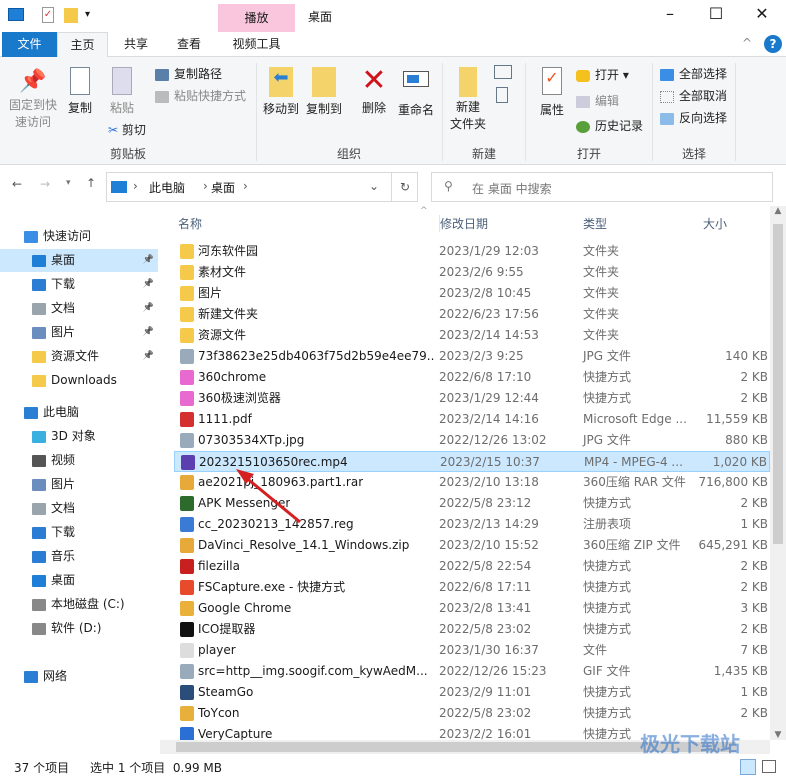 Image resolution: width=786 pixels, height=779 pixels. What do you see at coordinates (80, 91) in the screenshot?
I see `copy-button: 复制` at bounding box center [80, 91].